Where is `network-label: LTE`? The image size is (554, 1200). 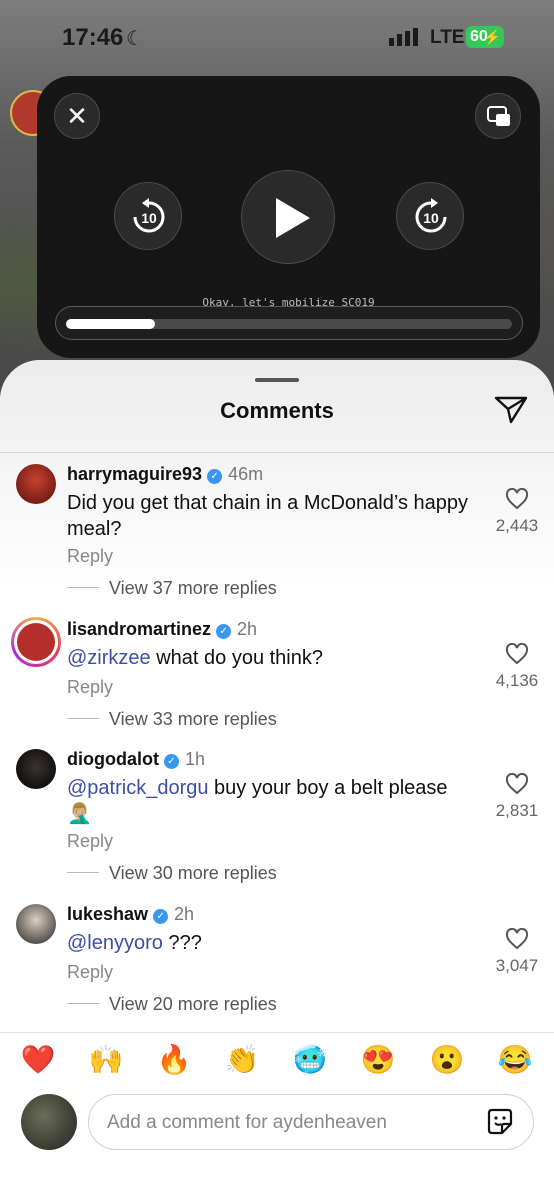
network-label: LTE is located at coordinates (447, 37).